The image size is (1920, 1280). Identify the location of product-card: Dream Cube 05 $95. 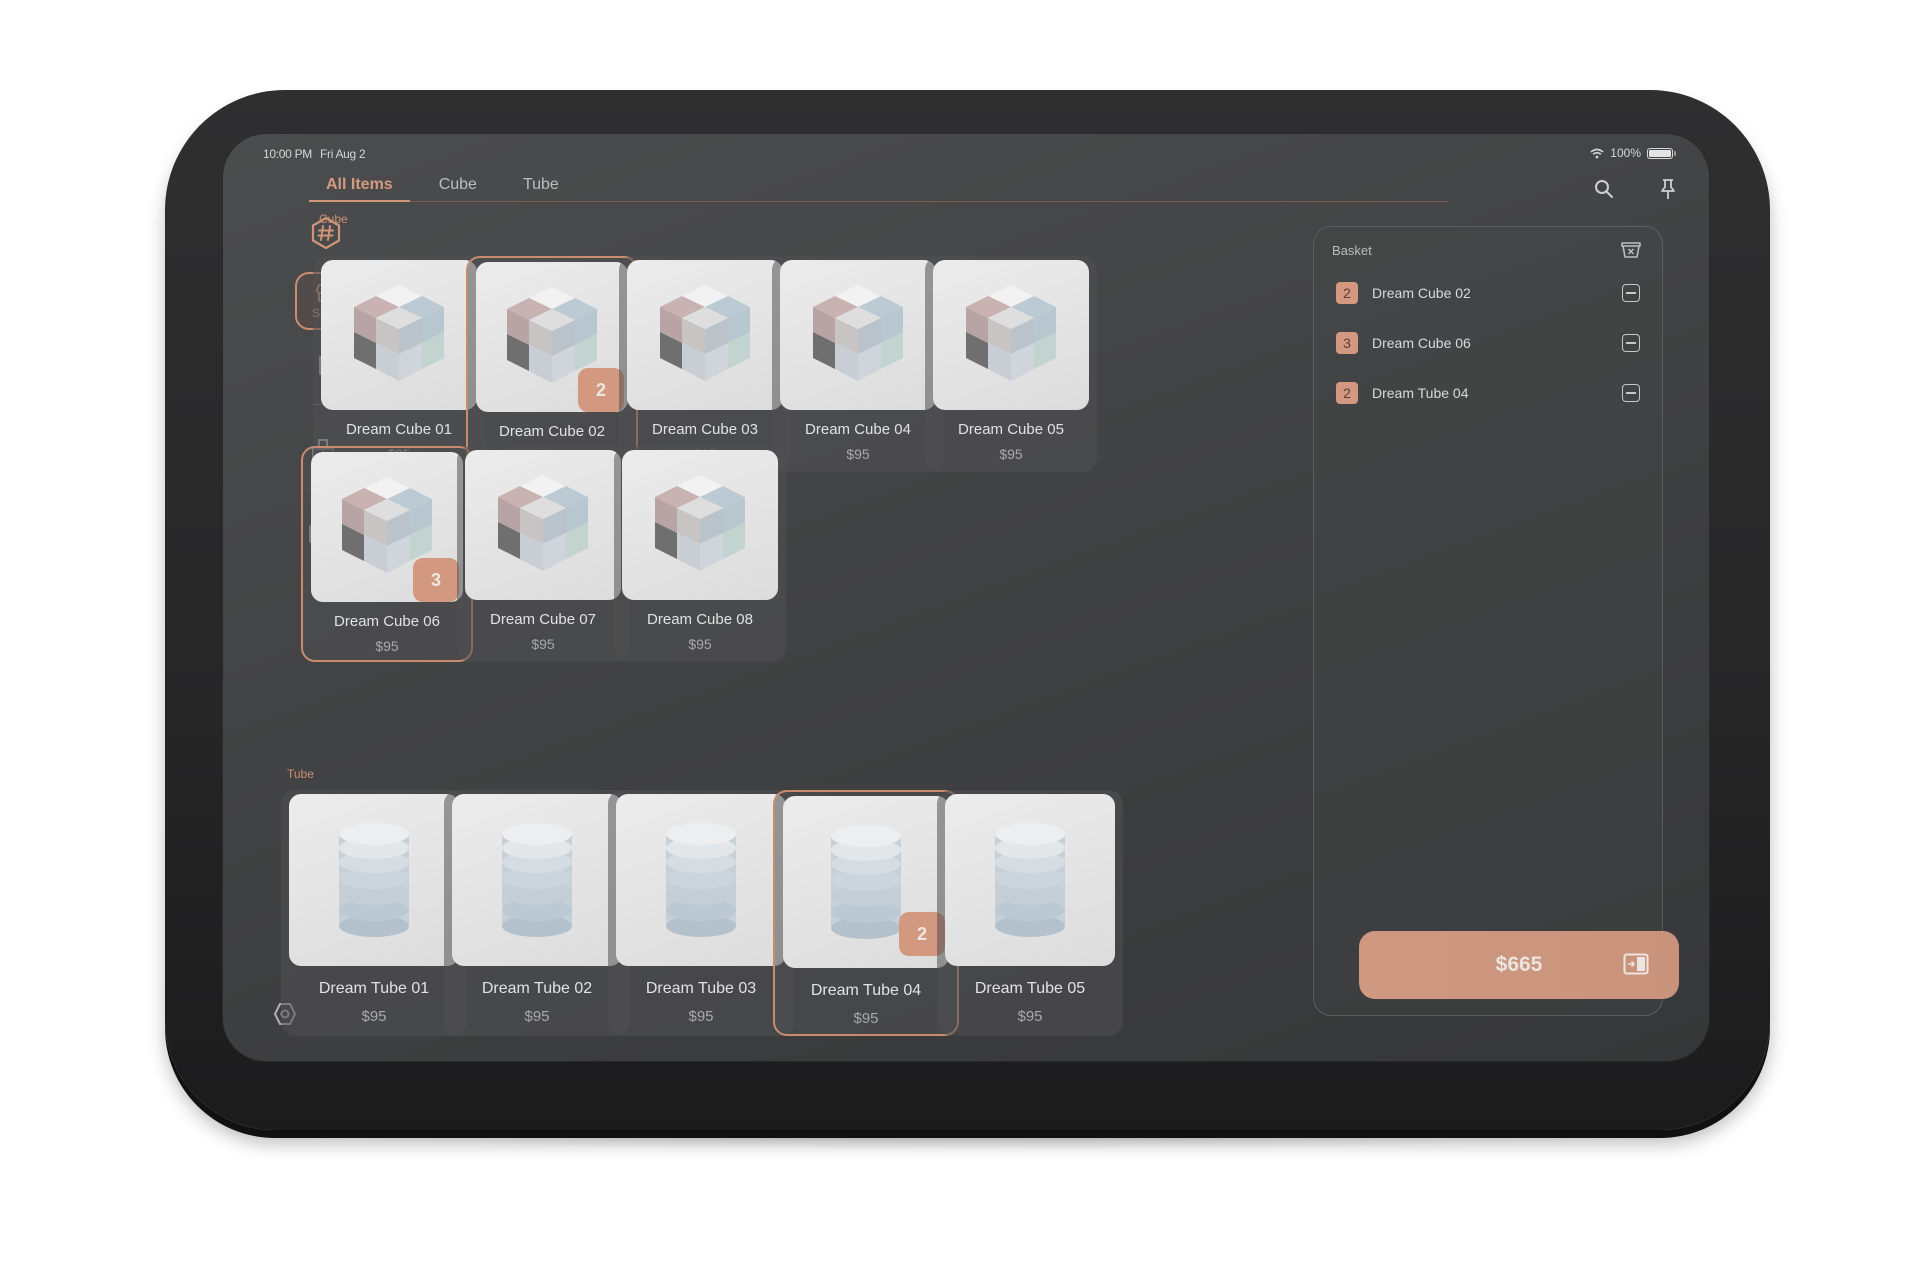
(1011, 364).